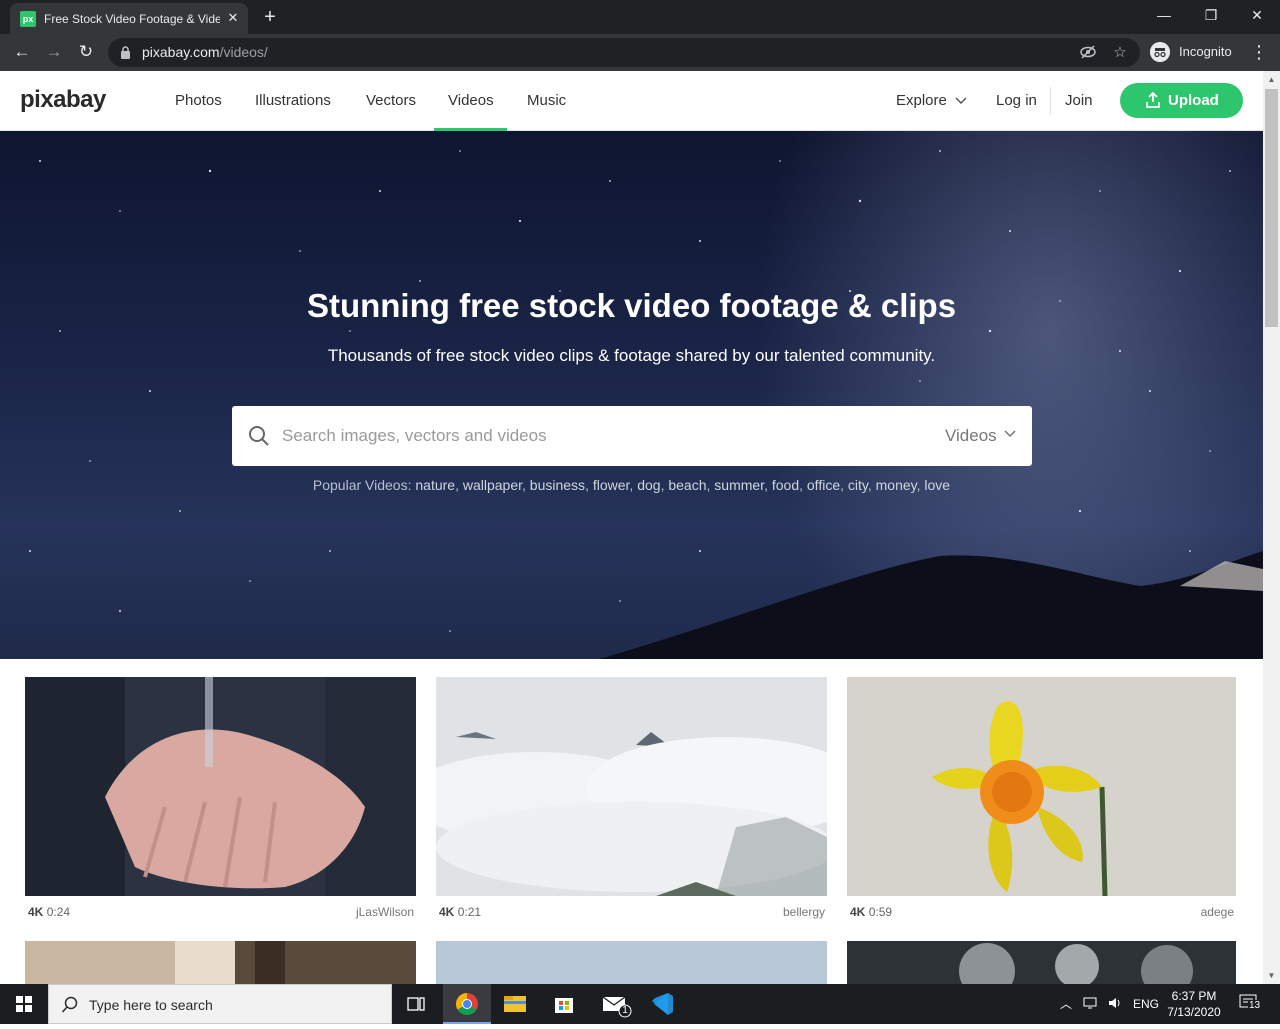 The width and height of the screenshot is (1280, 1029). Describe the element at coordinates (1120, 53) in the screenshot. I see `bookmark-star-icon: ☆` at that location.